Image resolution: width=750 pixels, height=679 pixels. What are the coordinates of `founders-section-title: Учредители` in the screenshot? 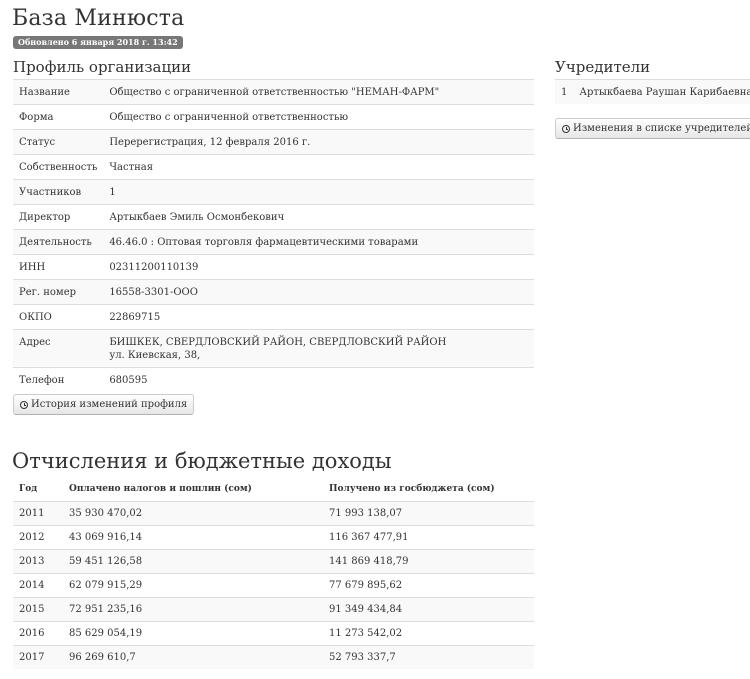 It's located at (603, 67).